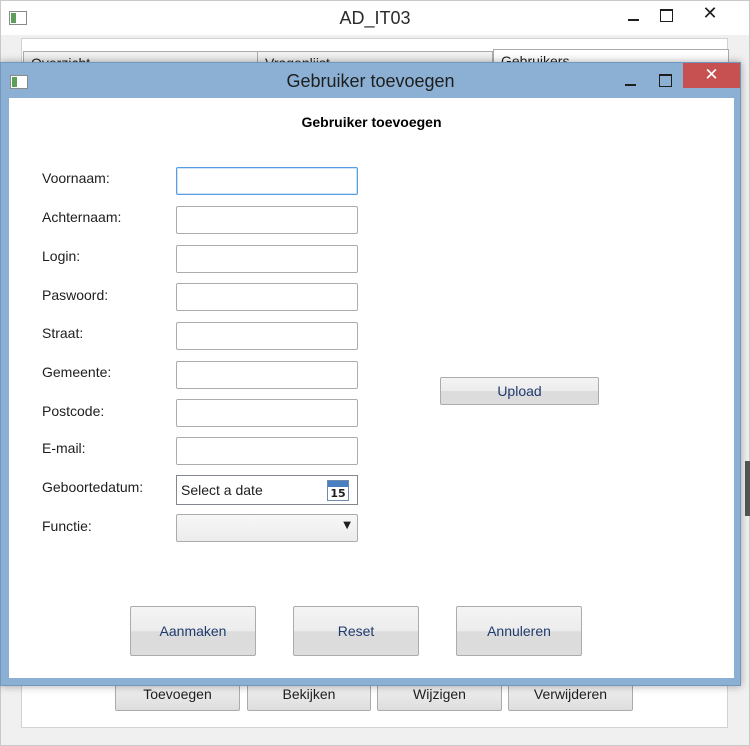 This screenshot has height=746, width=750. What do you see at coordinates (267, 490) in the screenshot?
I see `birthdate-picker: Select a date 15` at bounding box center [267, 490].